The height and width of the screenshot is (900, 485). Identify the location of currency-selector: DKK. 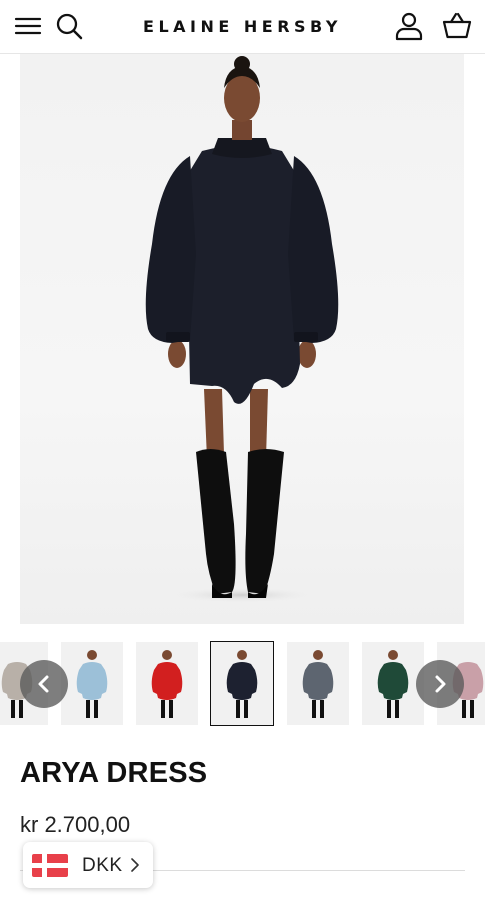
(88, 865).